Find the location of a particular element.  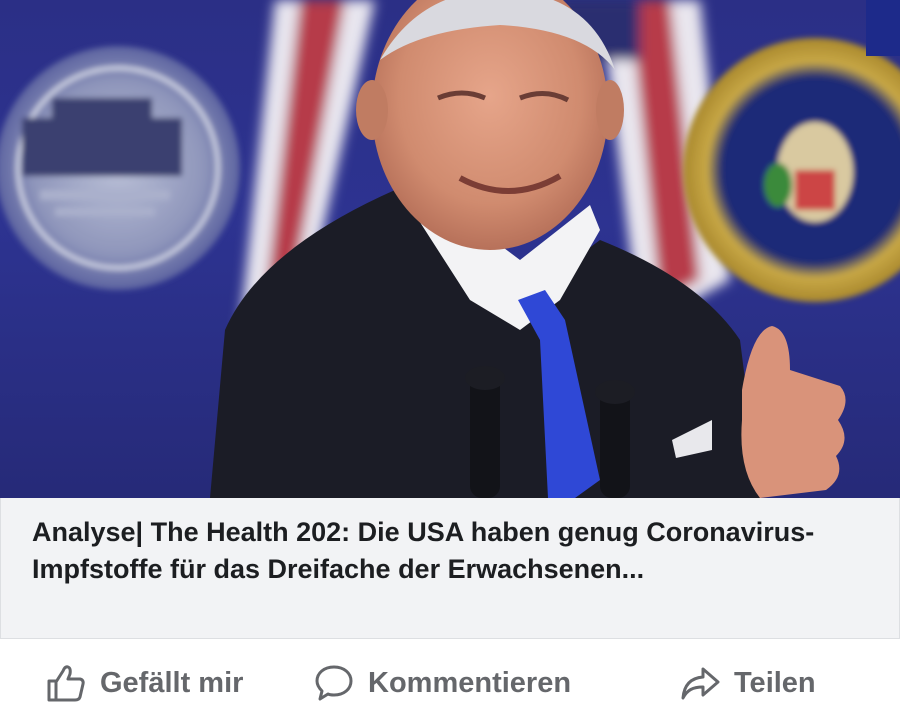

speech-bubble-icon is located at coordinates (334, 683).